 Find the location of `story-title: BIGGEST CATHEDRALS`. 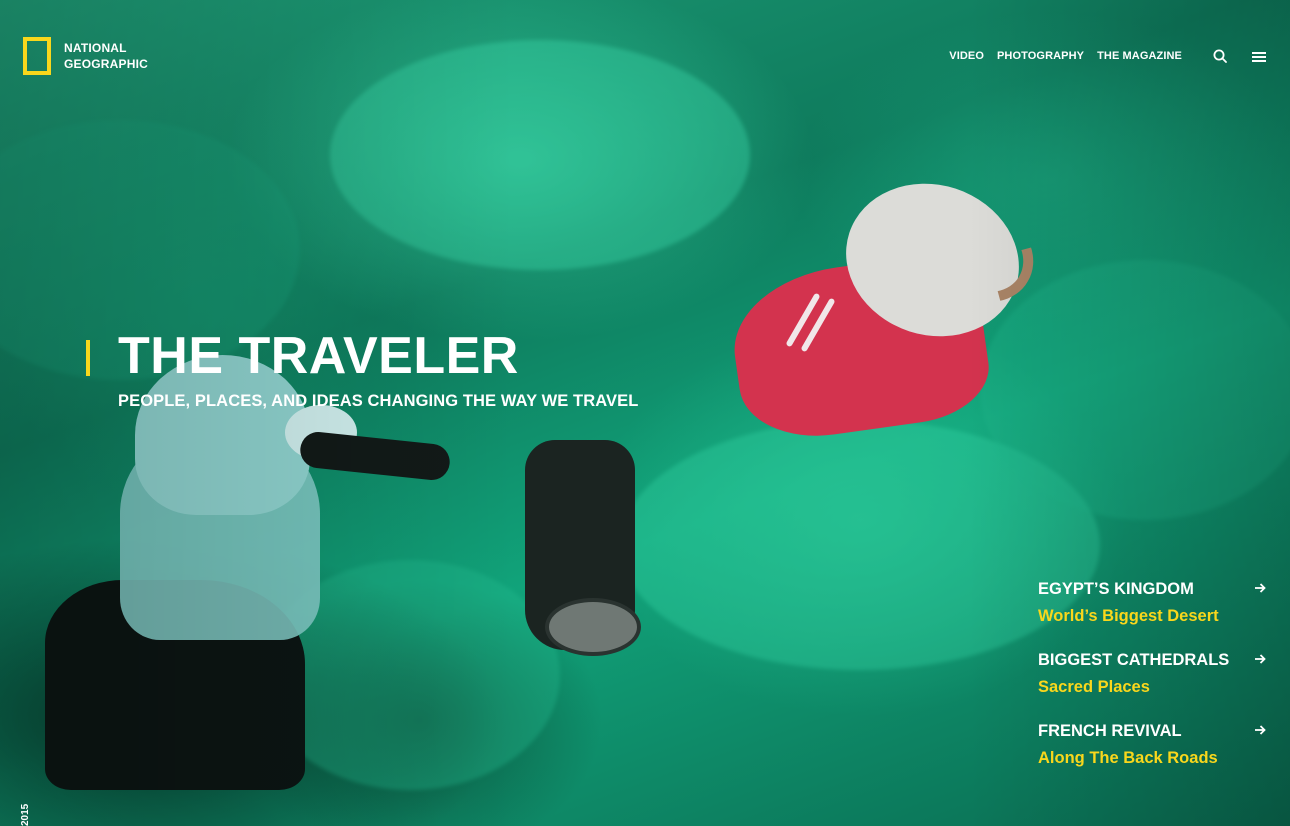

story-title: BIGGEST CATHEDRALS is located at coordinates (1134, 660).